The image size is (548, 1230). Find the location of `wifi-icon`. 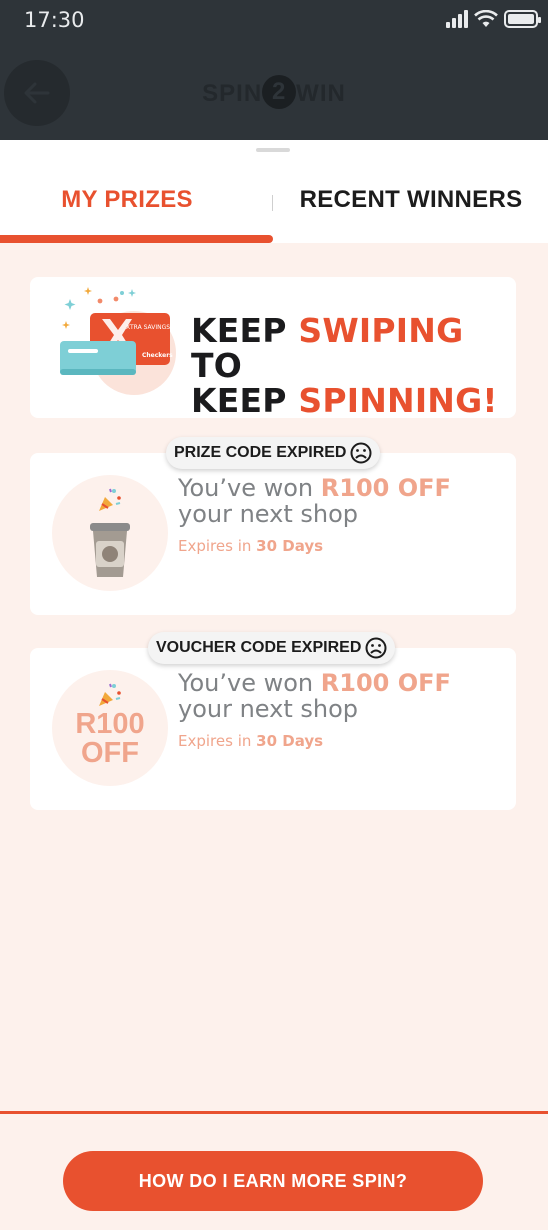

wifi-icon is located at coordinates (486, 18).